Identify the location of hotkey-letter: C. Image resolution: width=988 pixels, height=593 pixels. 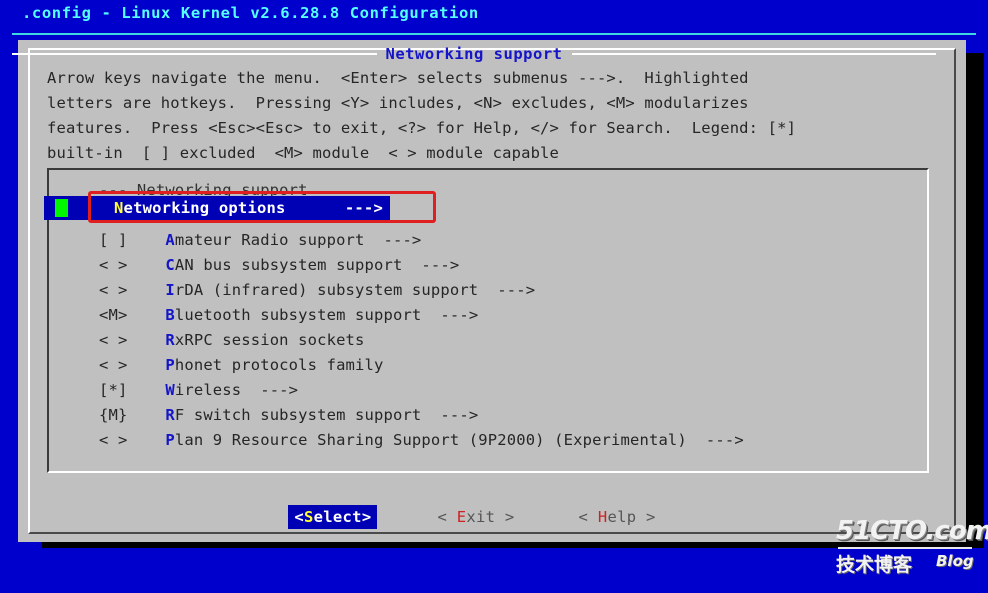
(170, 265).